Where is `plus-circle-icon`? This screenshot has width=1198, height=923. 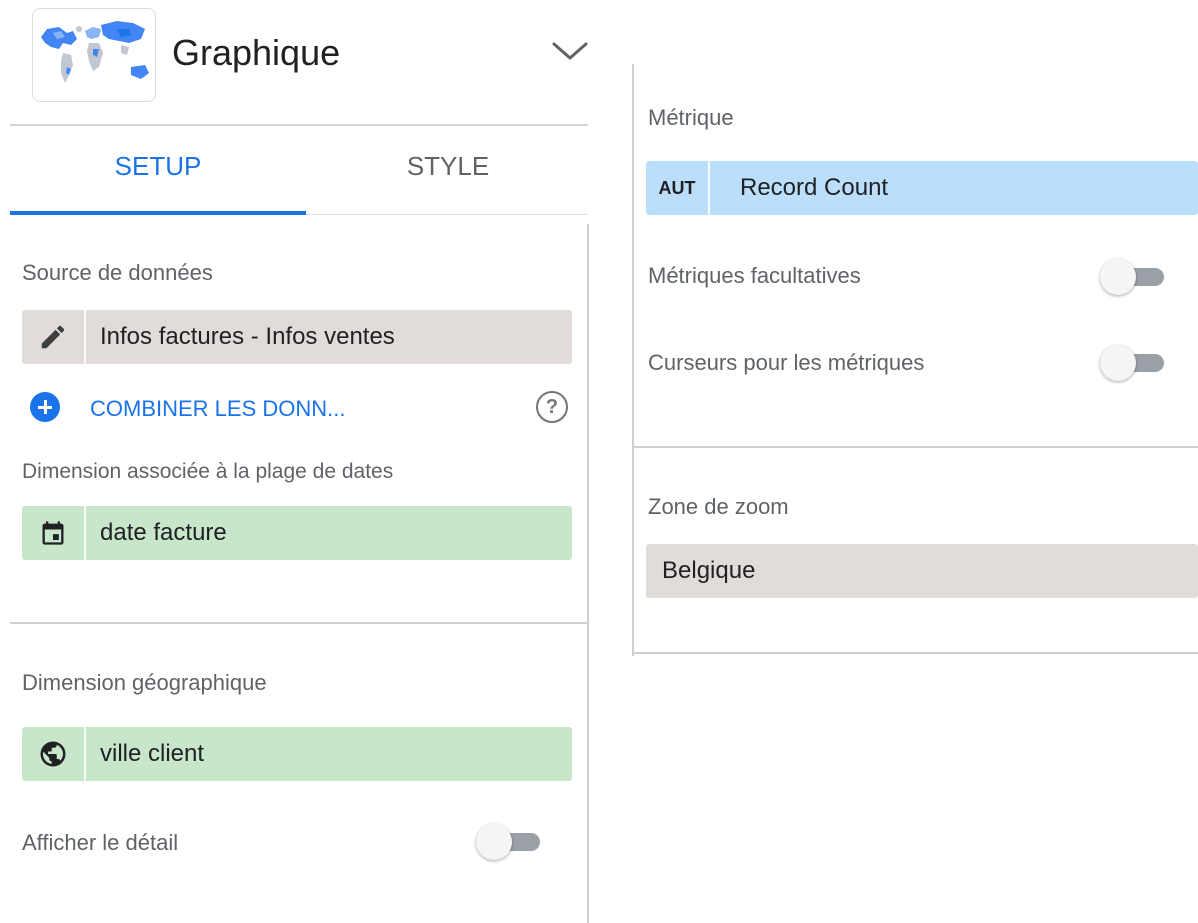 plus-circle-icon is located at coordinates (45, 407).